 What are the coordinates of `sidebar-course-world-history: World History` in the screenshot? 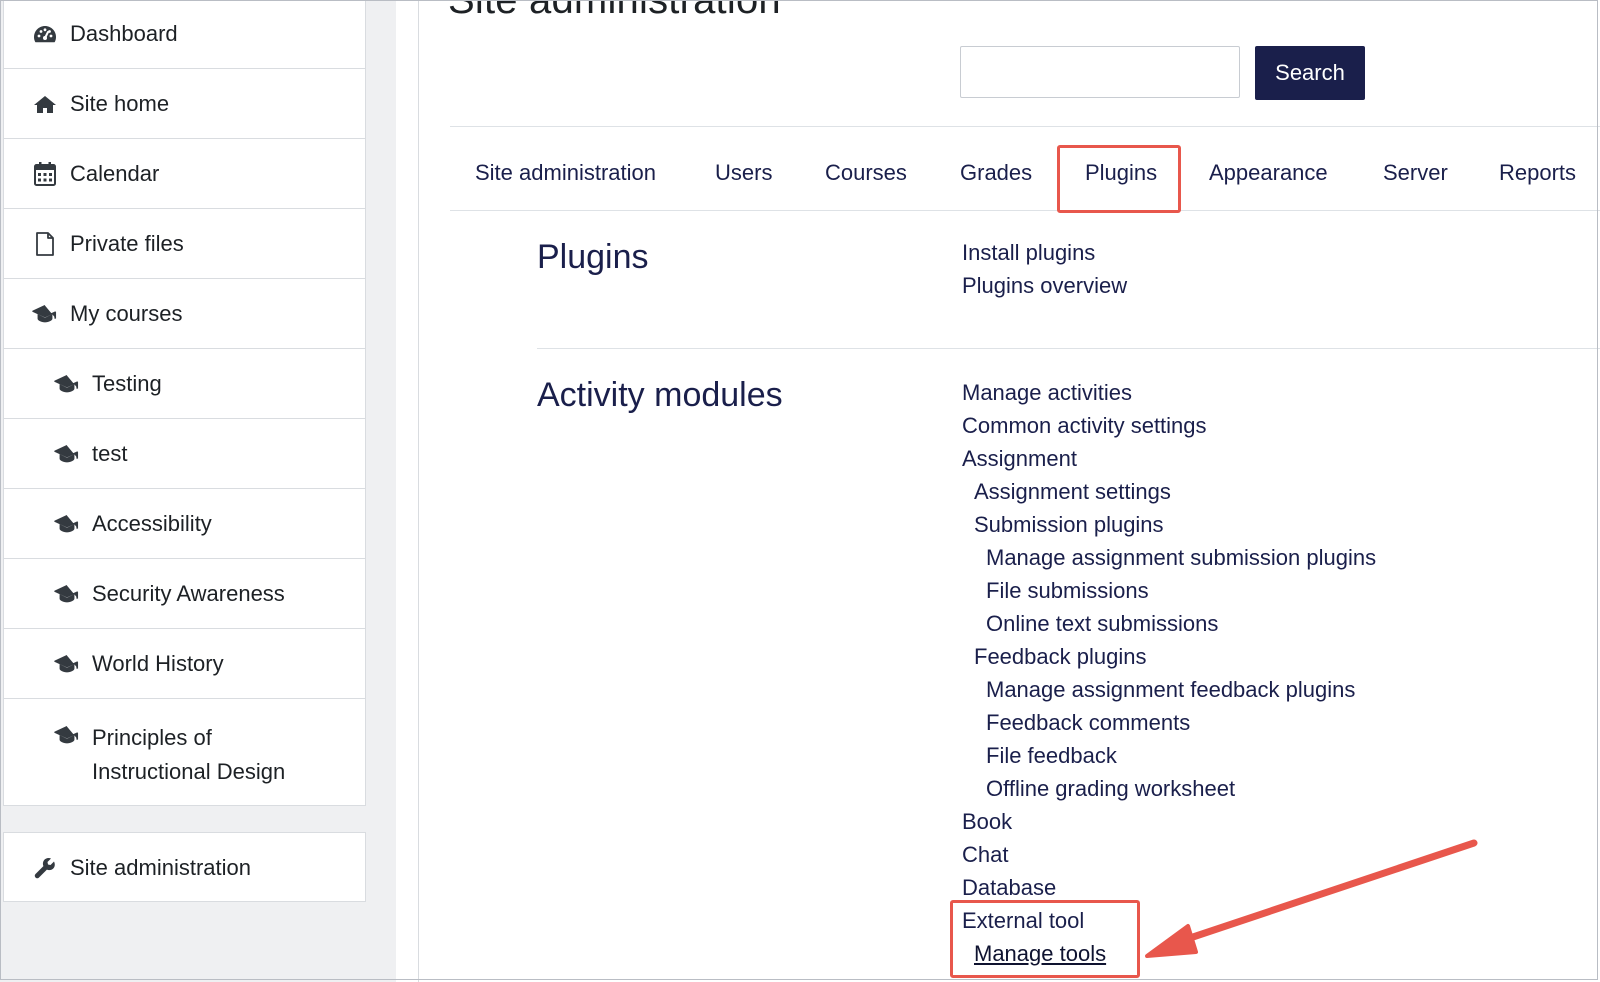 It's located at (184, 664).